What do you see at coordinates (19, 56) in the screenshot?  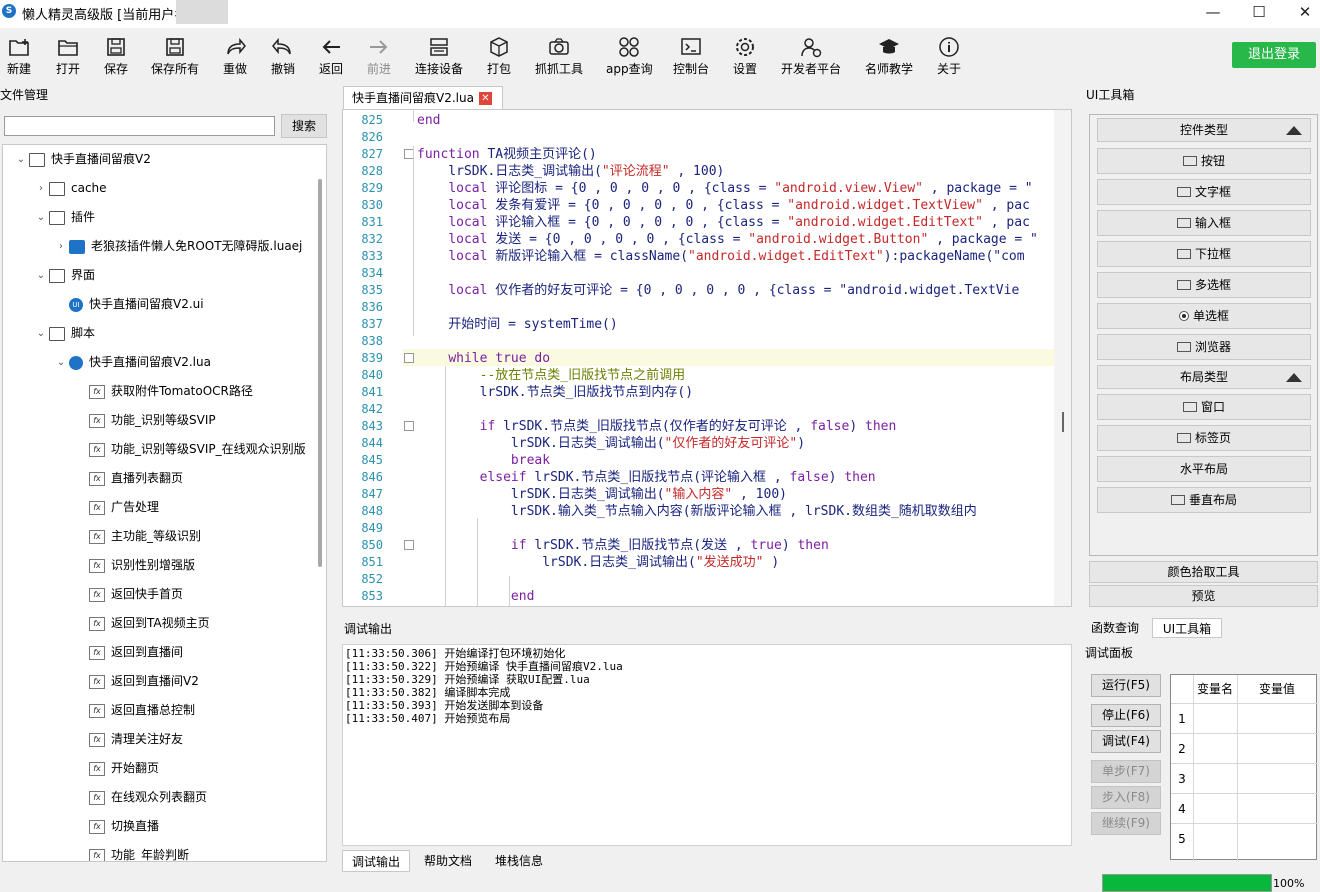 I see `toolbar-new-folder-button: 新建` at bounding box center [19, 56].